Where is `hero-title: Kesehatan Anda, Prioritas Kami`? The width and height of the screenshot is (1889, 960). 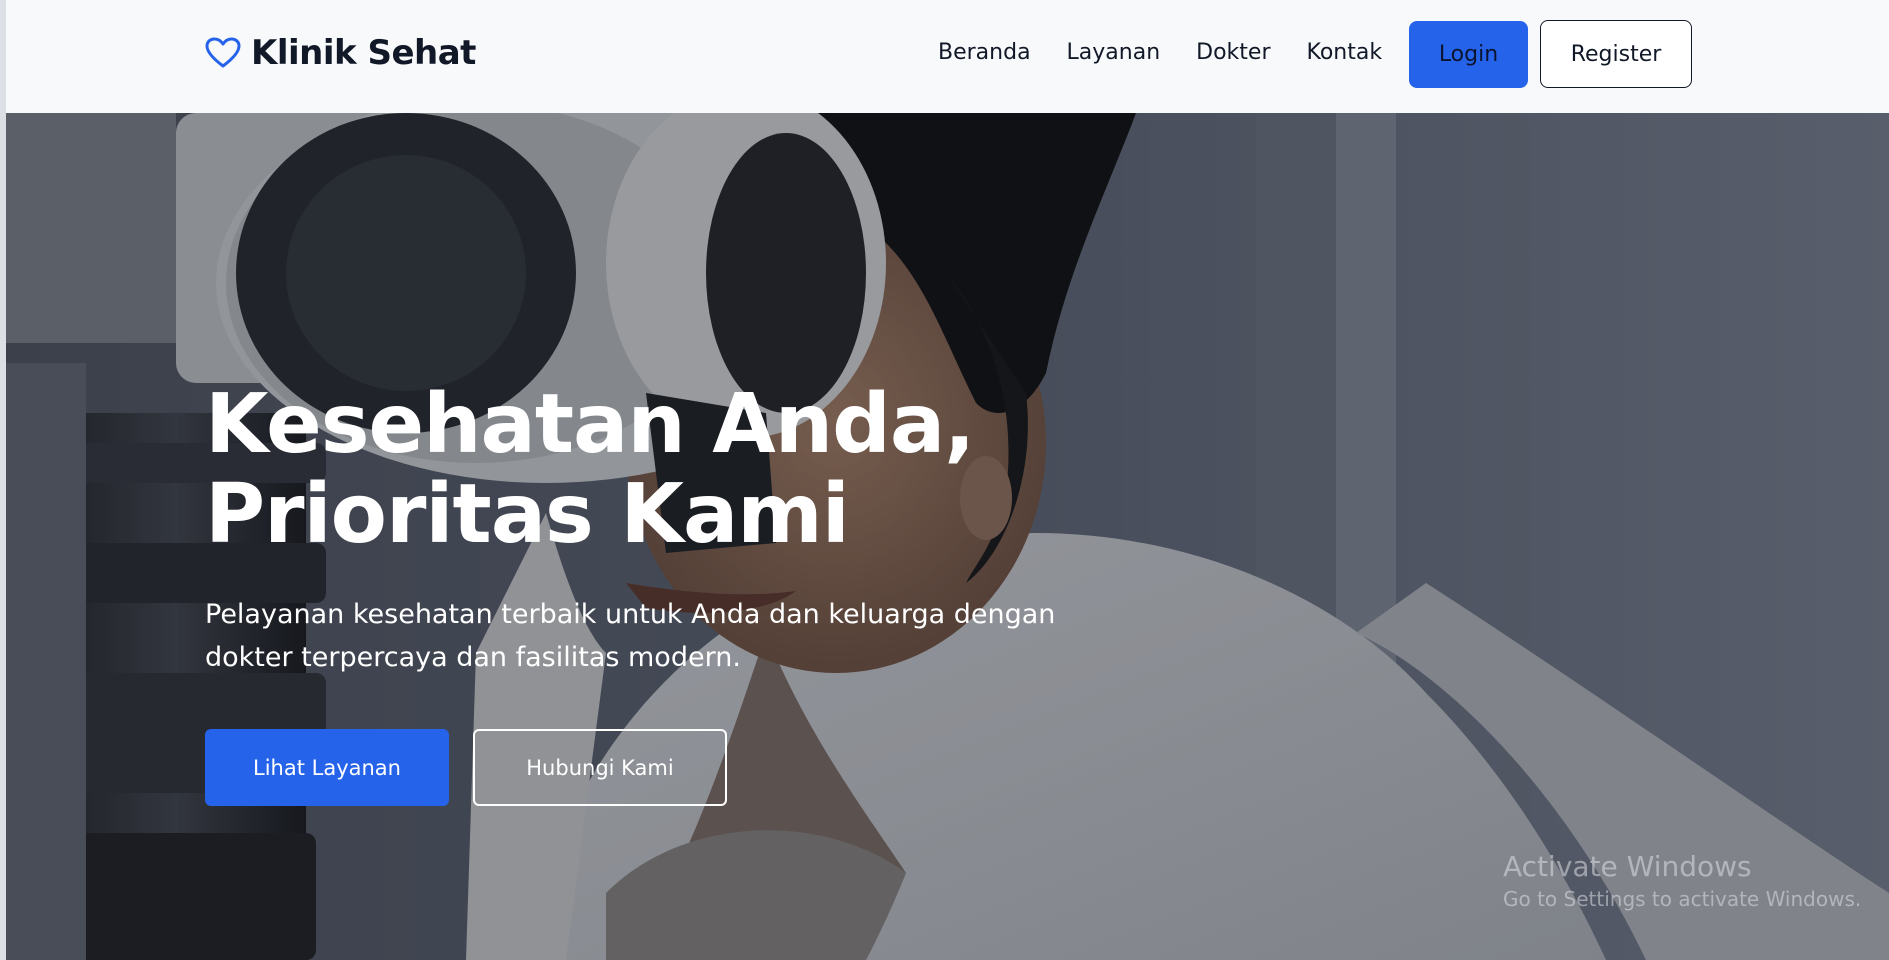 hero-title: Kesehatan Anda, Prioritas Kami is located at coordinates (655, 470).